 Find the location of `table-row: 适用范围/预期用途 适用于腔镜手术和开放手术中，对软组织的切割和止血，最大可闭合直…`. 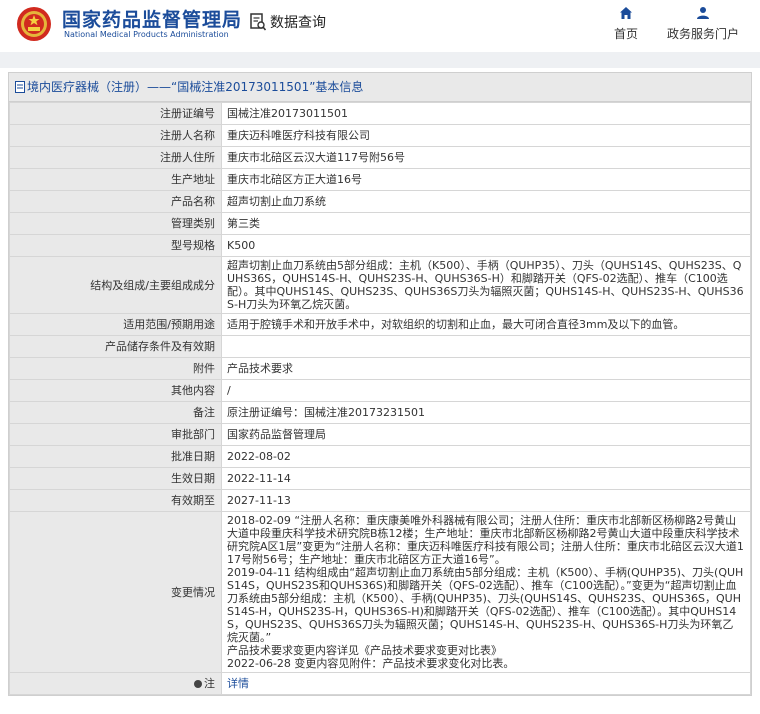

table-row: 适用范围/预期用途 适用于腔镜手术和开放手术中，对软组织的切割和止血，最大可闭合直… is located at coordinates (380, 324).